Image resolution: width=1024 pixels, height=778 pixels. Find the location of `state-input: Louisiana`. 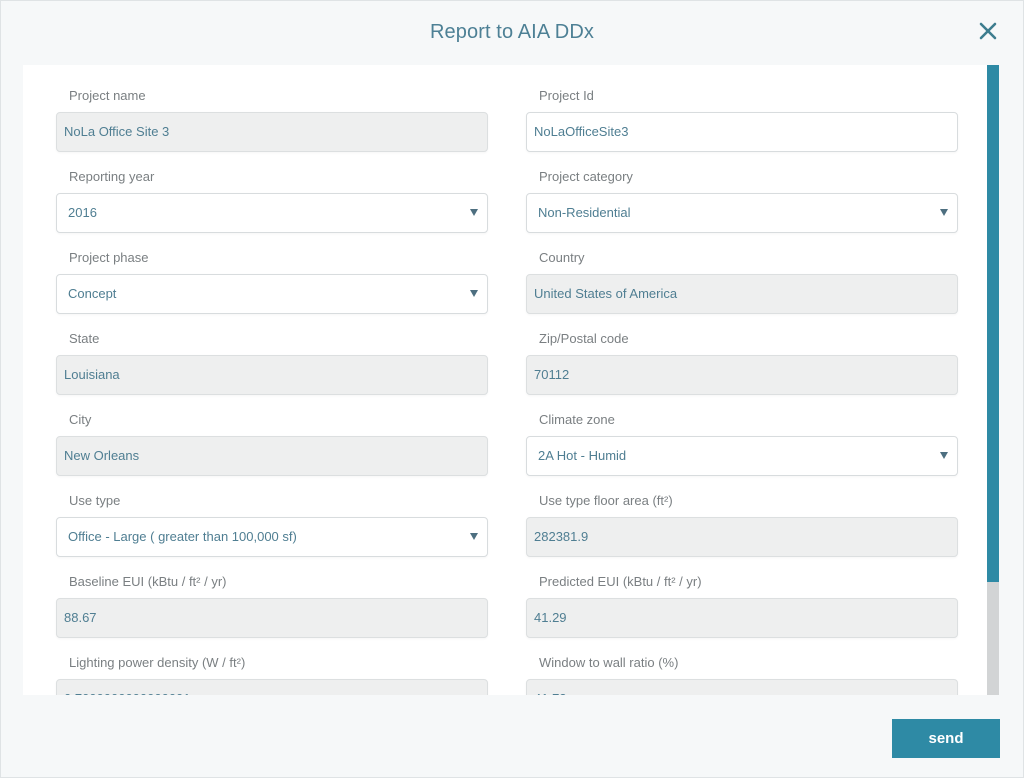

state-input: Louisiana is located at coordinates (272, 375).